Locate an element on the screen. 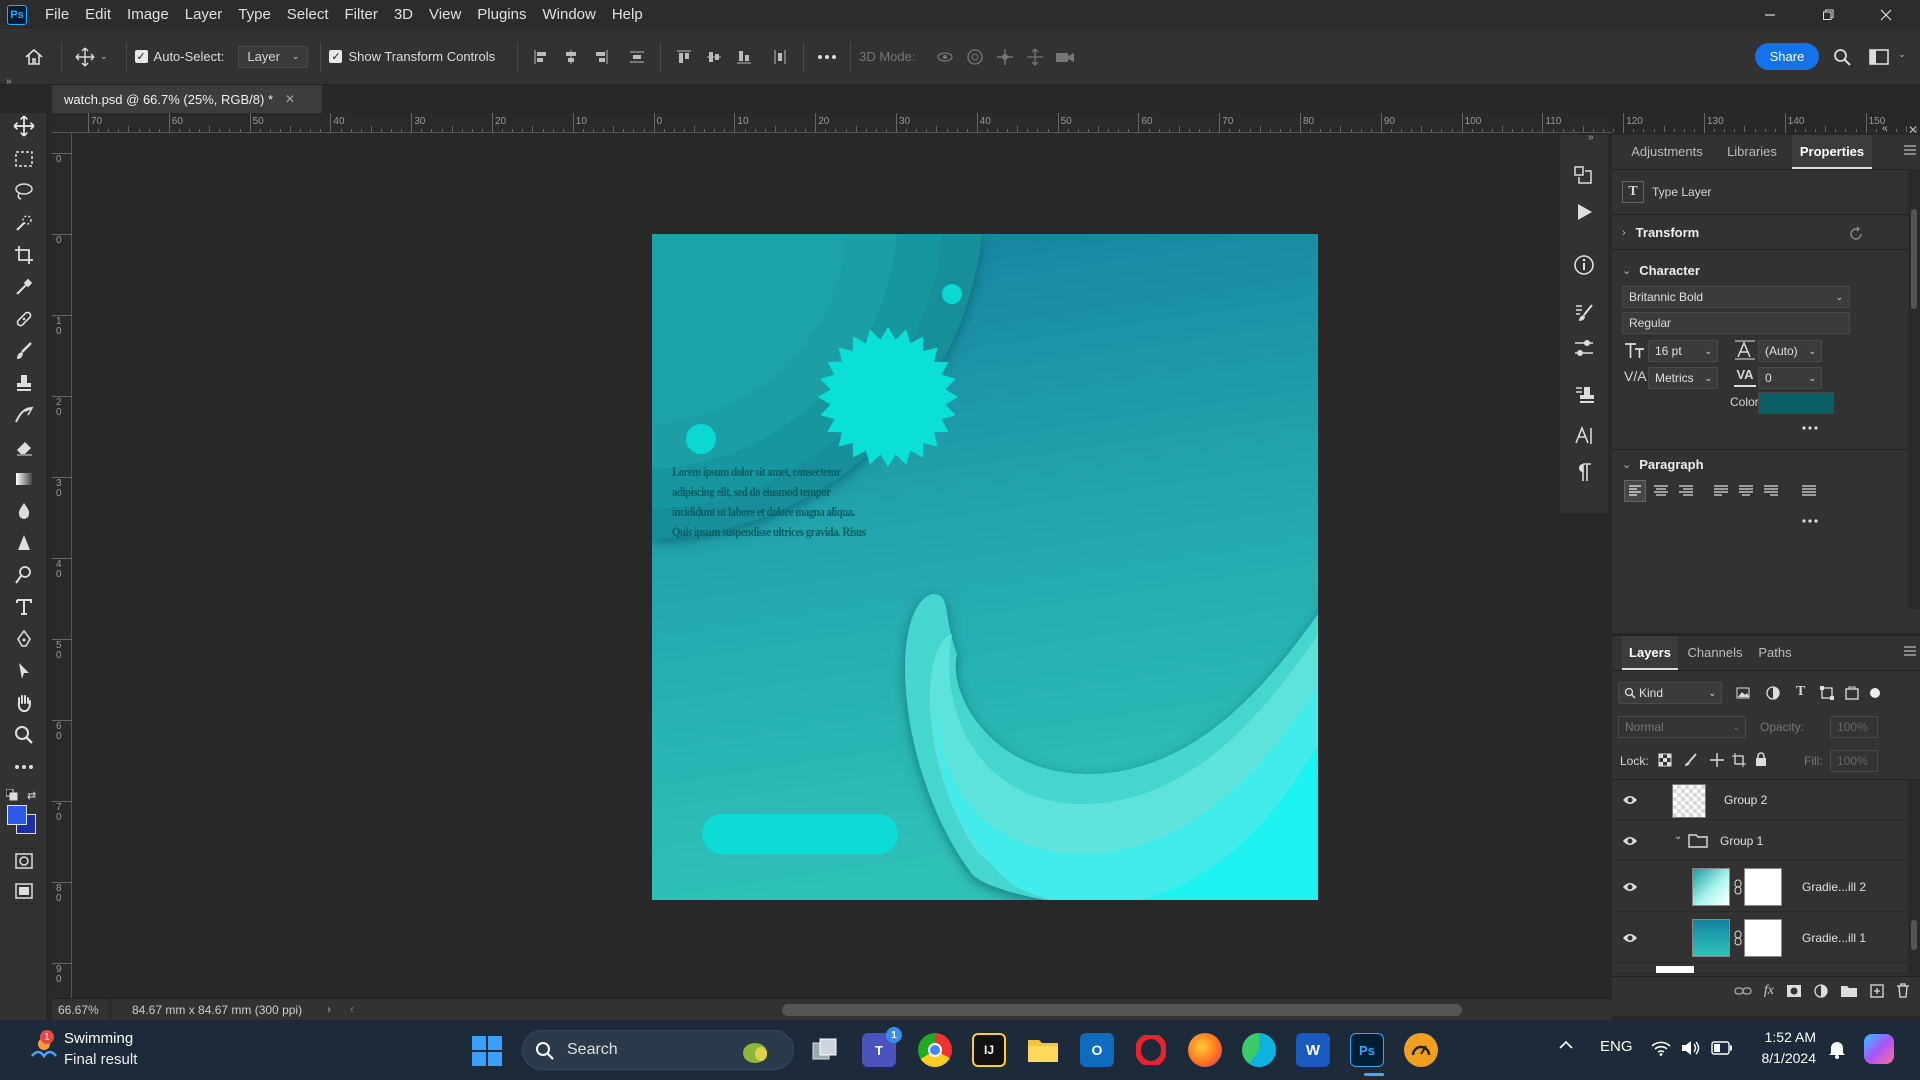 The image size is (1920, 1080). minimize-button is located at coordinates (1770, 14).